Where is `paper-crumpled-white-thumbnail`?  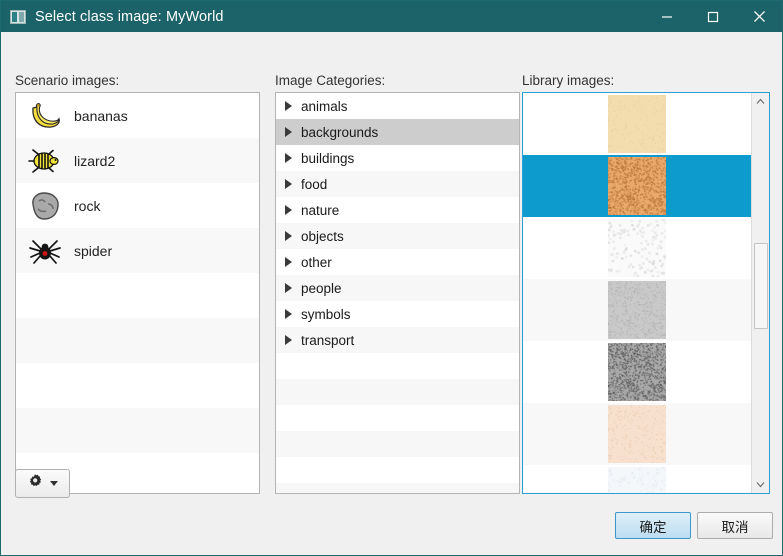 paper-crumpled-white-thumbnail is located at coordinates (637, 248).